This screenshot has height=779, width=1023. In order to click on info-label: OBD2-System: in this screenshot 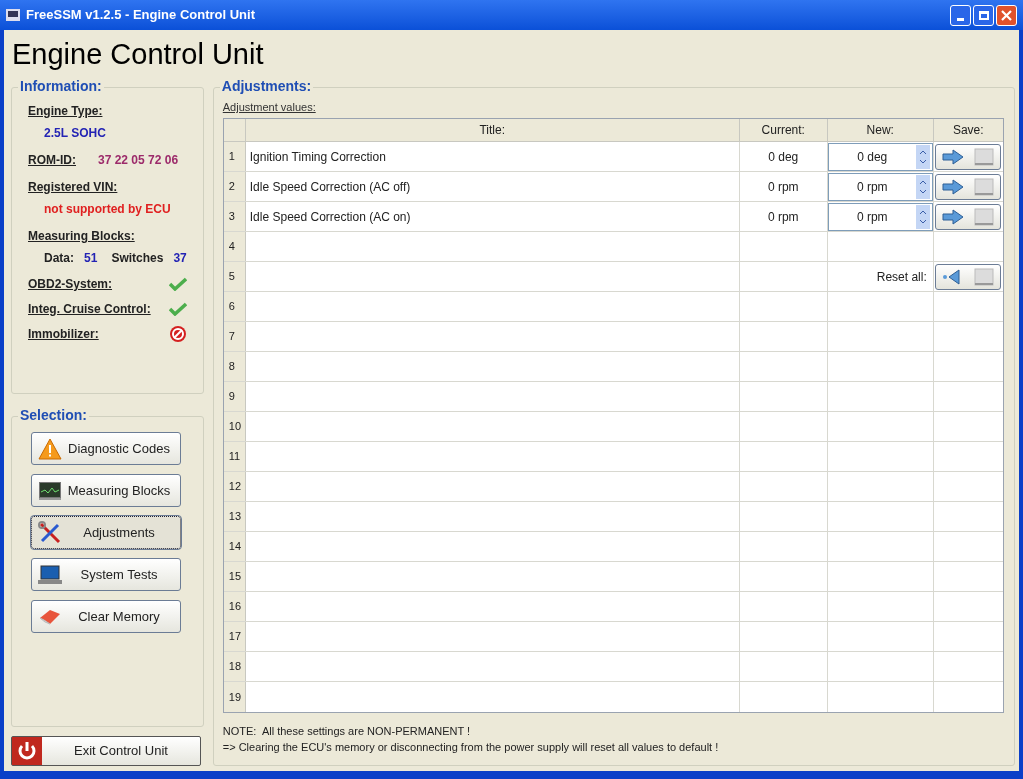, I will do `click(70, 284)`.